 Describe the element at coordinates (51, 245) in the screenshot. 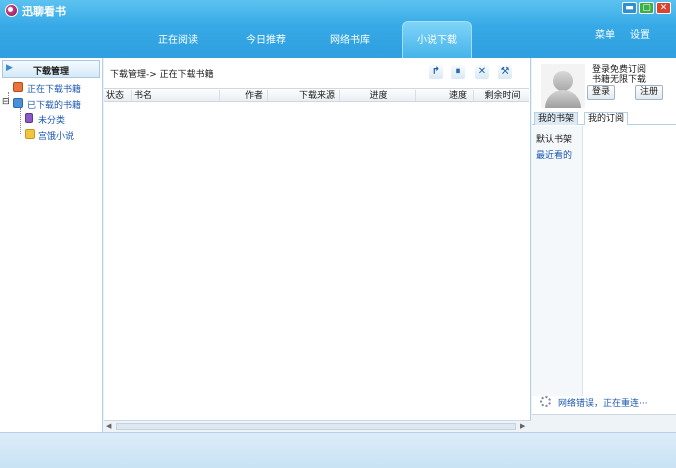

I see `download-manager-panel: ▶ 下载管理 正在下载书籍 ⊟ 已下载的书籍 未分类 宫饿小说` at that location.